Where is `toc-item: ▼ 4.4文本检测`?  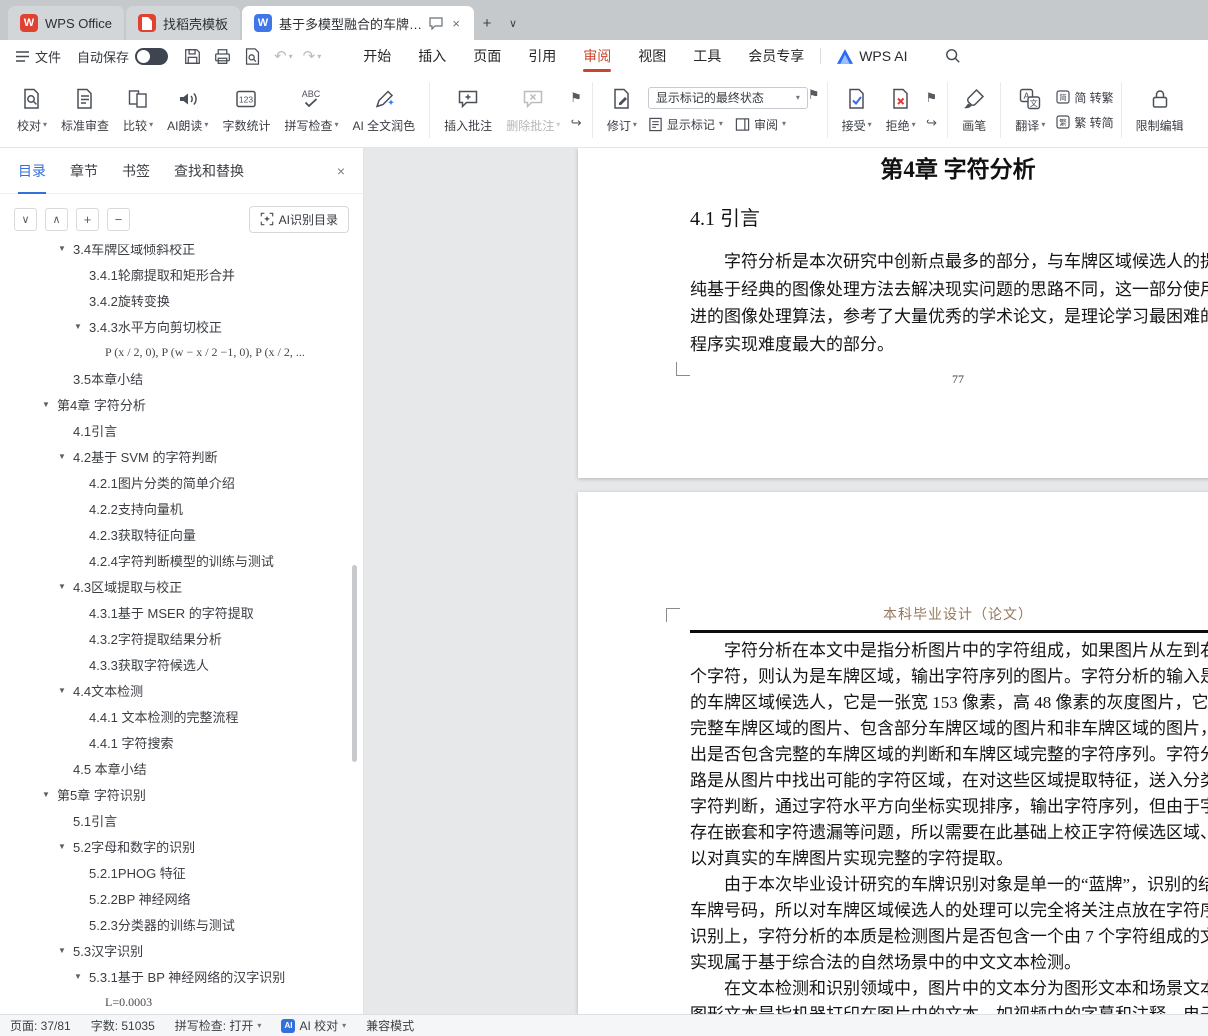 toc-item: ▼ 4.4文本检测 is located at coordinates (176, 690).